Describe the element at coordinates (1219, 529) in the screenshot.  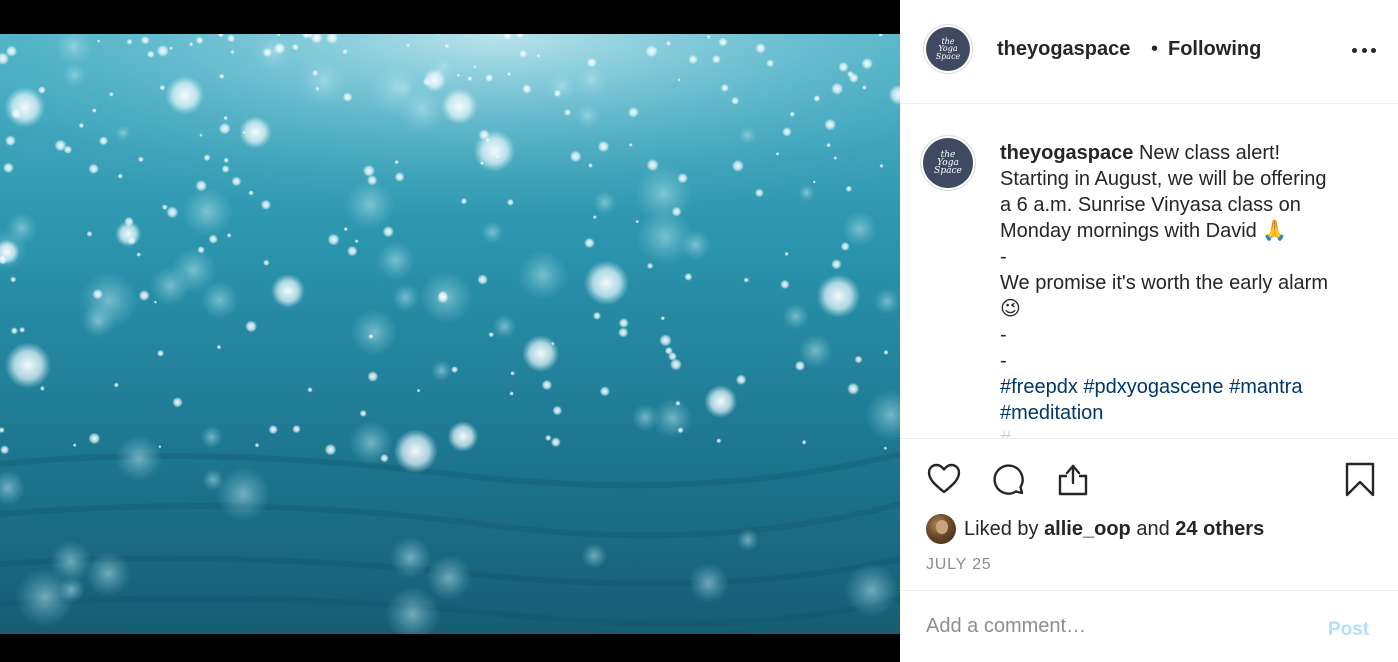
I see `likes-others-link: 24 others` at that location.